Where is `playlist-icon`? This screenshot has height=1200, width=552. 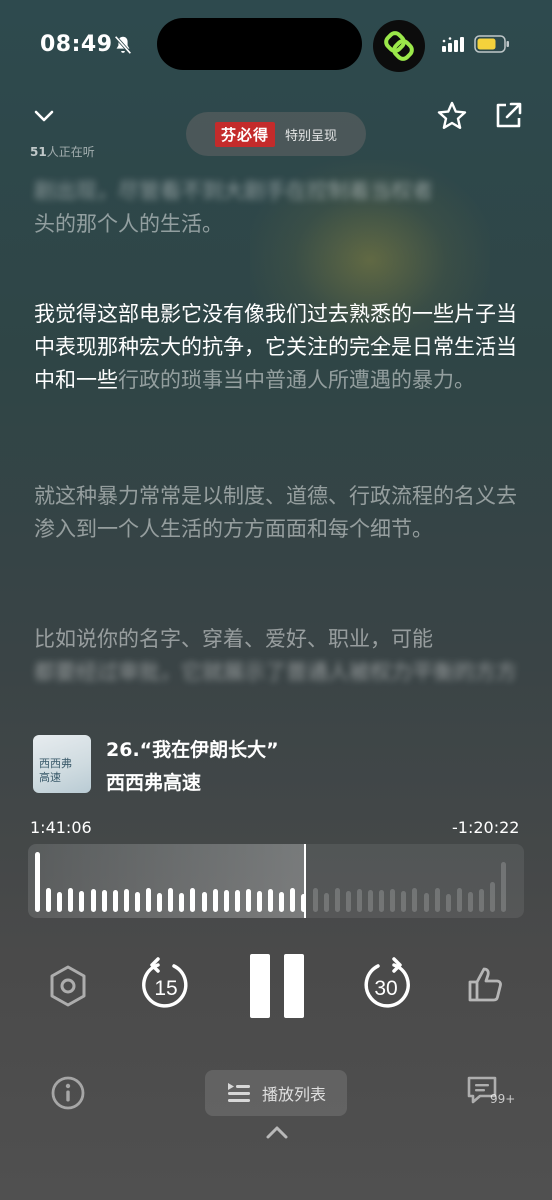
playlist-icon is located at coordinates (238, 1092).